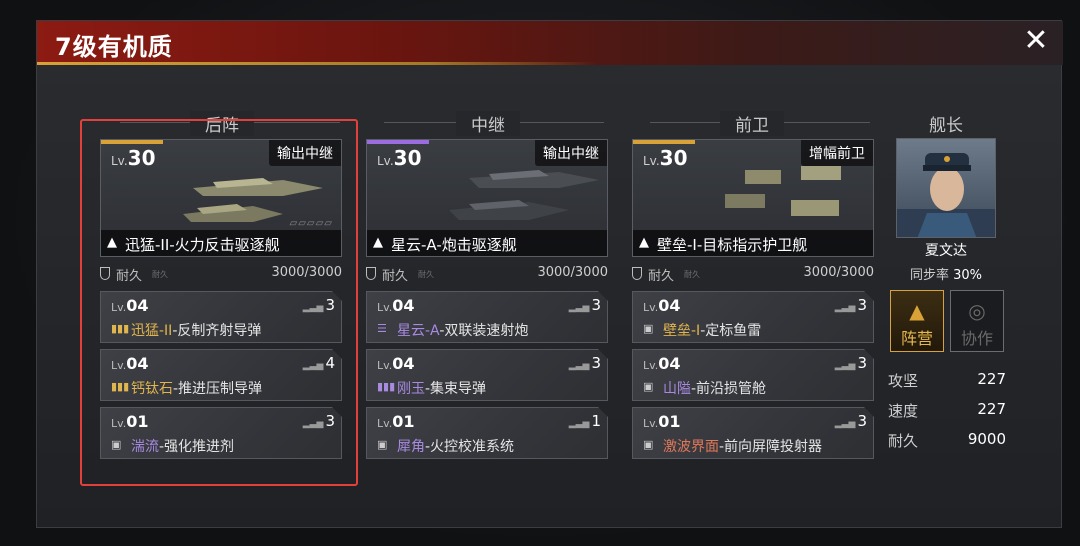 Image resolution: width=1080 pixels, height=546 pixels. What do you see at coordinates (454, 245) in the screenshot?
I see `ship-name: 星云-A-炮击驱逐舰` at bounding box center [454, 245].